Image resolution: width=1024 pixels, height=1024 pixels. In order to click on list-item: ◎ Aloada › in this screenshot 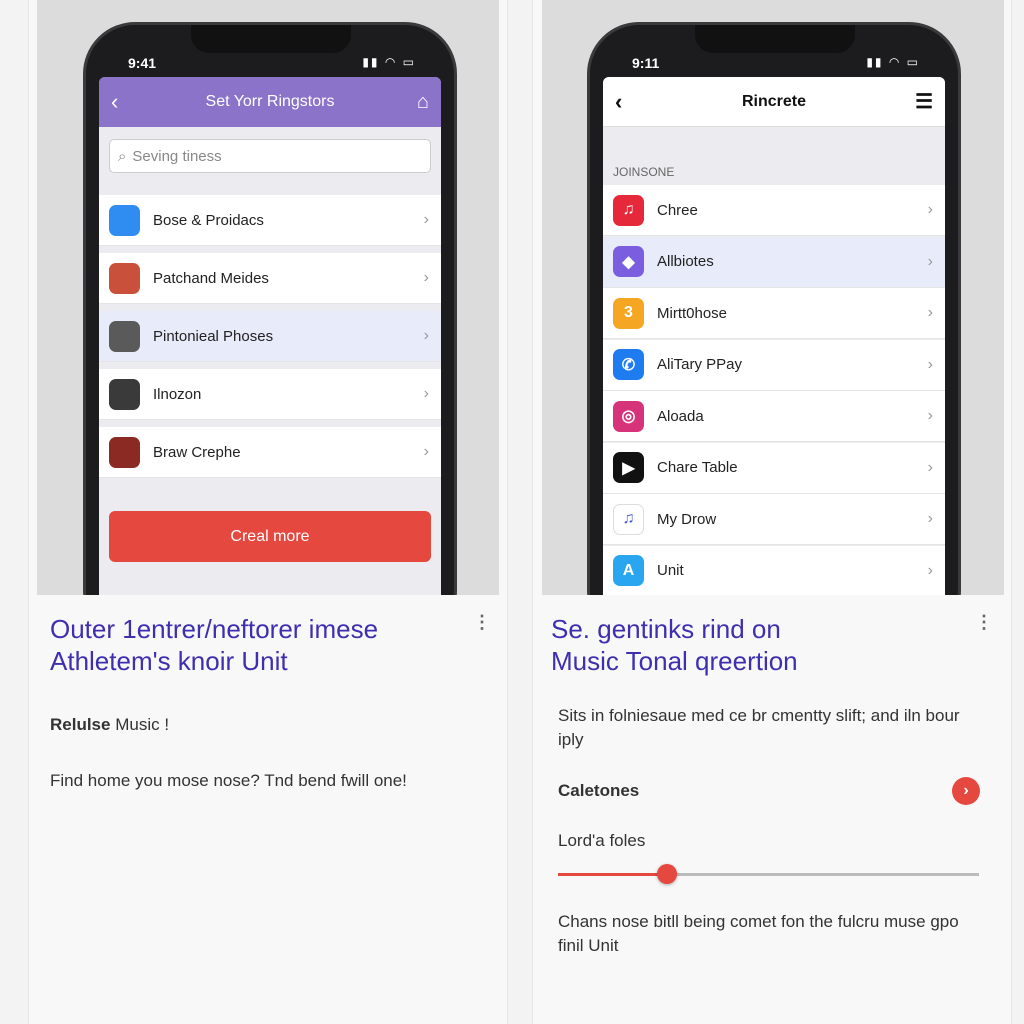, I will do `click(774, 416)`.